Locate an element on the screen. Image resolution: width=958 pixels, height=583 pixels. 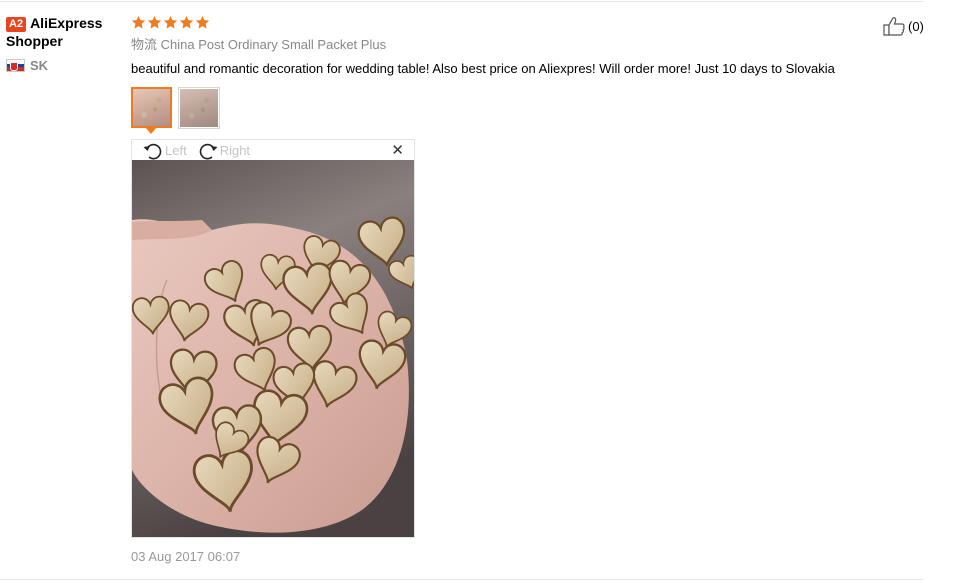
viewer-toolbar: Left Right ✕ is located at coordinates (273, 150).